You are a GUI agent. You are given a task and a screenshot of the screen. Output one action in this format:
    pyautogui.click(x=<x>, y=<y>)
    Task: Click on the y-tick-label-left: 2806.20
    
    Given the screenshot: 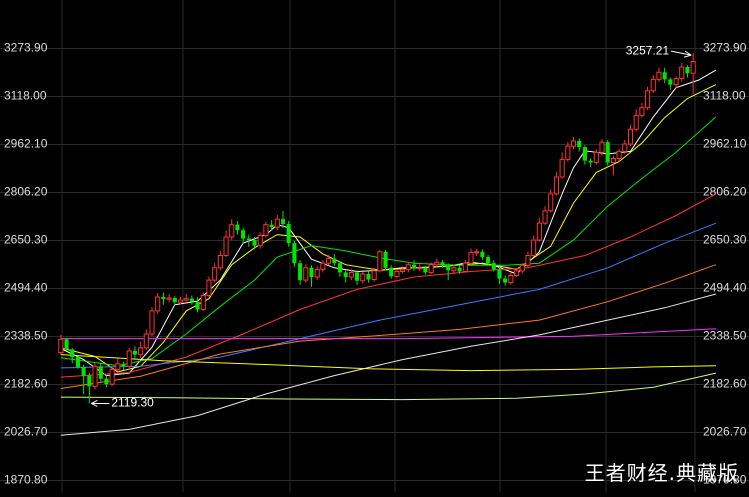 What is the action you would take?
    pyautogui.click(x=26, y=192)
    